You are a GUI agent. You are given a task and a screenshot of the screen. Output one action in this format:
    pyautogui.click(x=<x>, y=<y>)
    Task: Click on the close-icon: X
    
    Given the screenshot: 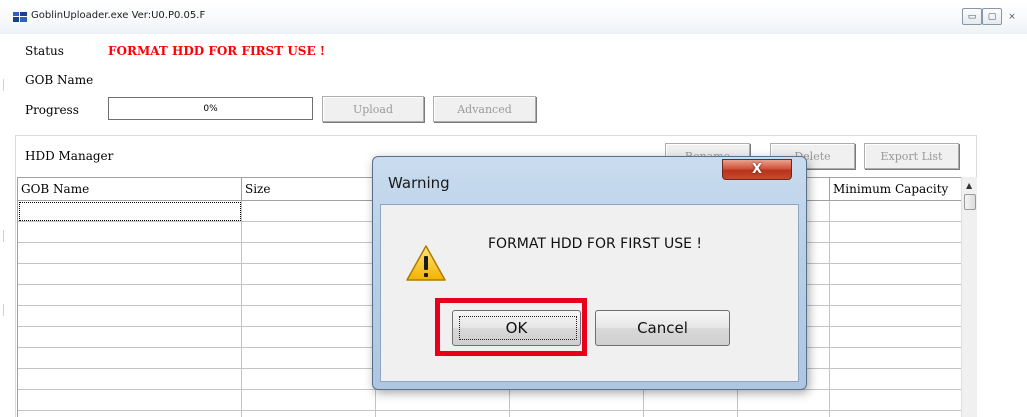 What is the action you would take?
    pyautogui.click(x=757, y=169)
    